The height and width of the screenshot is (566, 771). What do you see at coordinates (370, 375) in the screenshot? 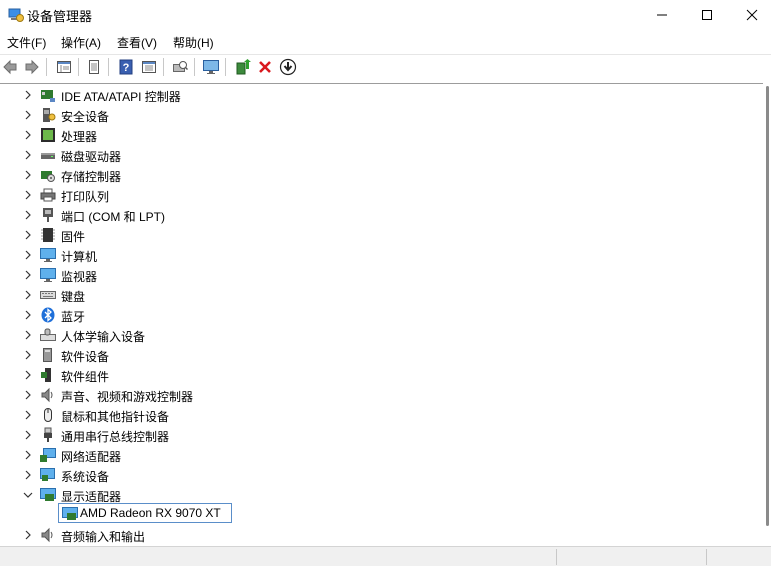
I see `tree-category-software-components: 软件组件` at bounding box center [370, 375].